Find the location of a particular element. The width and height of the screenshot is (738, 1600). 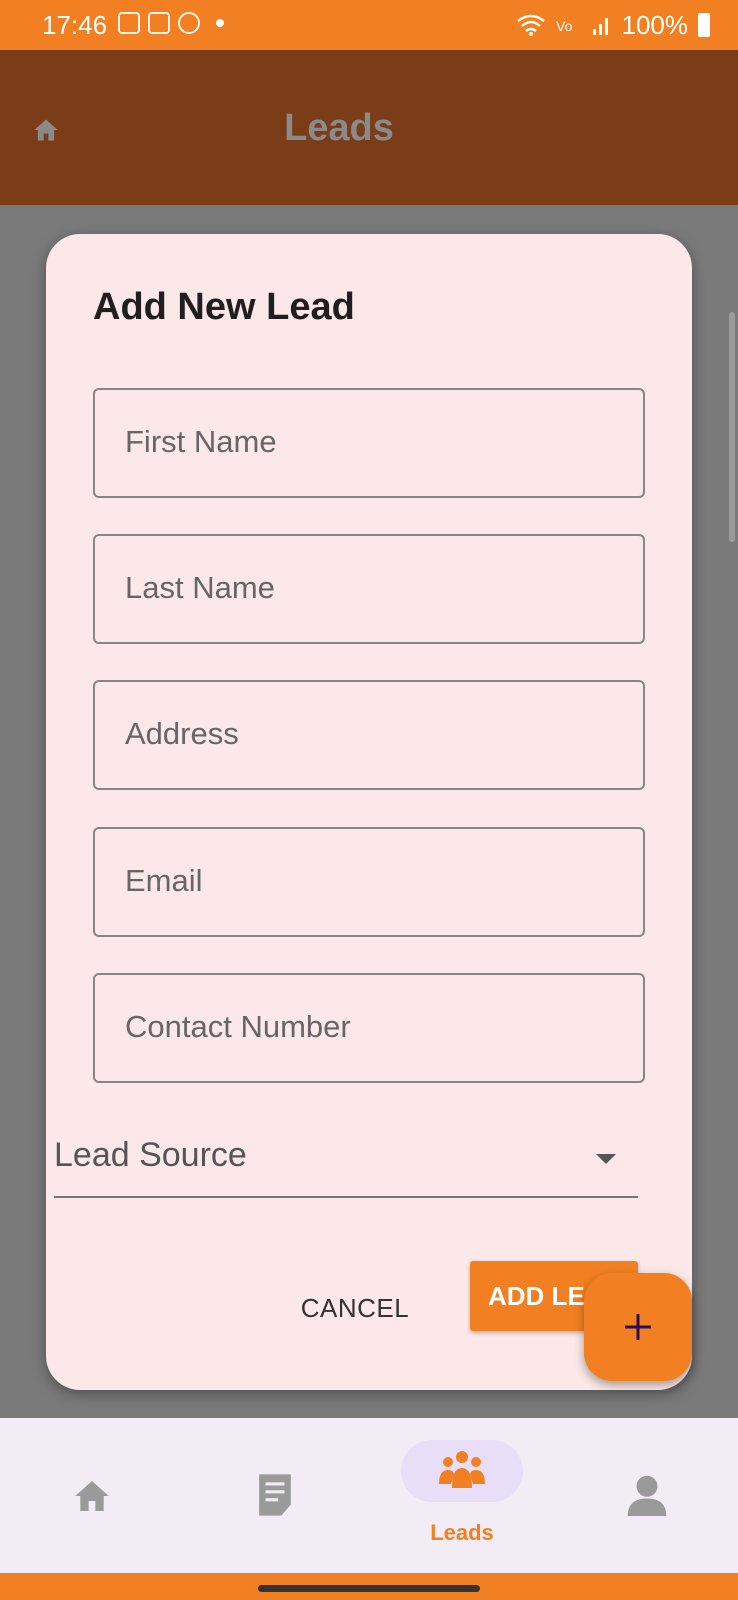

dialog-title: Add New Lead is located at coordinates (224, 307).